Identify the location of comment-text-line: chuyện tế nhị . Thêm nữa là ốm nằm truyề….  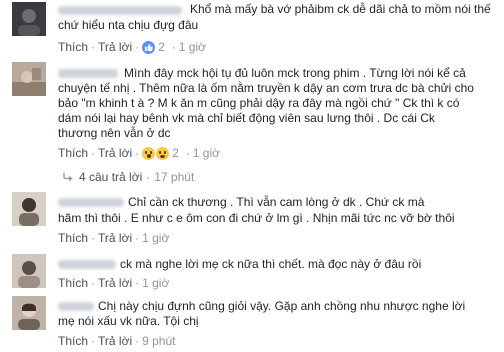
(266, 88).